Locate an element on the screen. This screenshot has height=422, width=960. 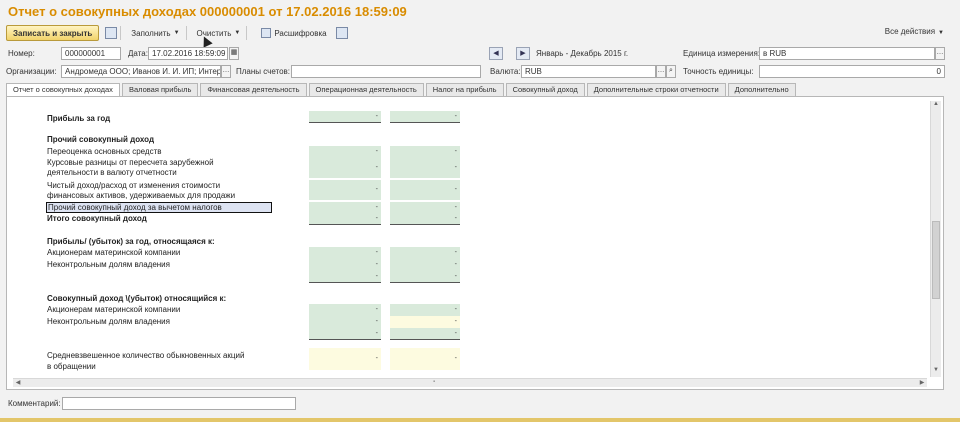
scroll-thumb is located at coordinates (936, 260).